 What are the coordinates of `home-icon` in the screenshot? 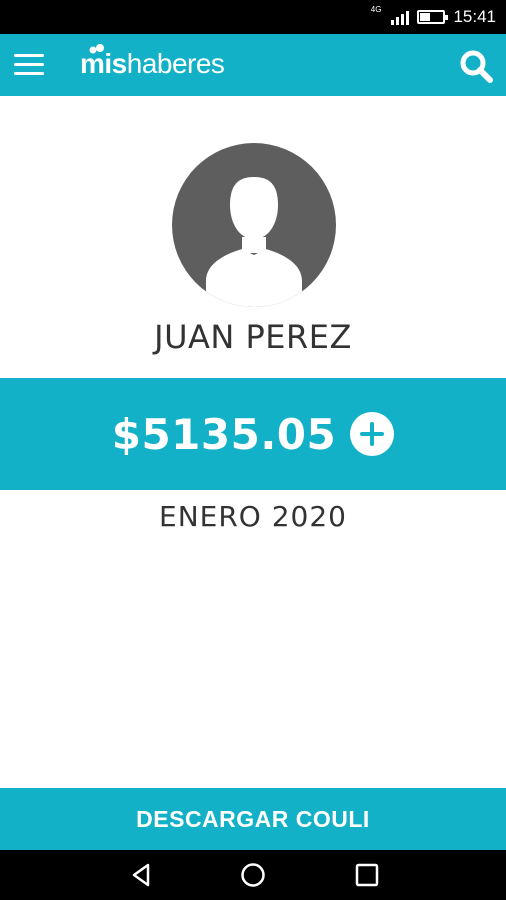 It's located at (253, 875).